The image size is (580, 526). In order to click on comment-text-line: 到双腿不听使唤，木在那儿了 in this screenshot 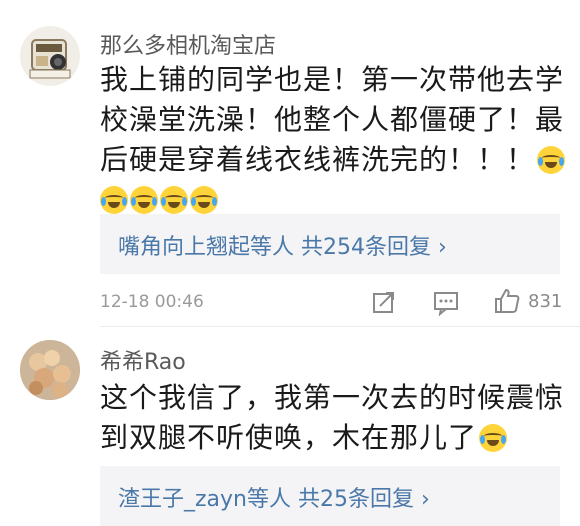, I will do `click(330, 438)`.